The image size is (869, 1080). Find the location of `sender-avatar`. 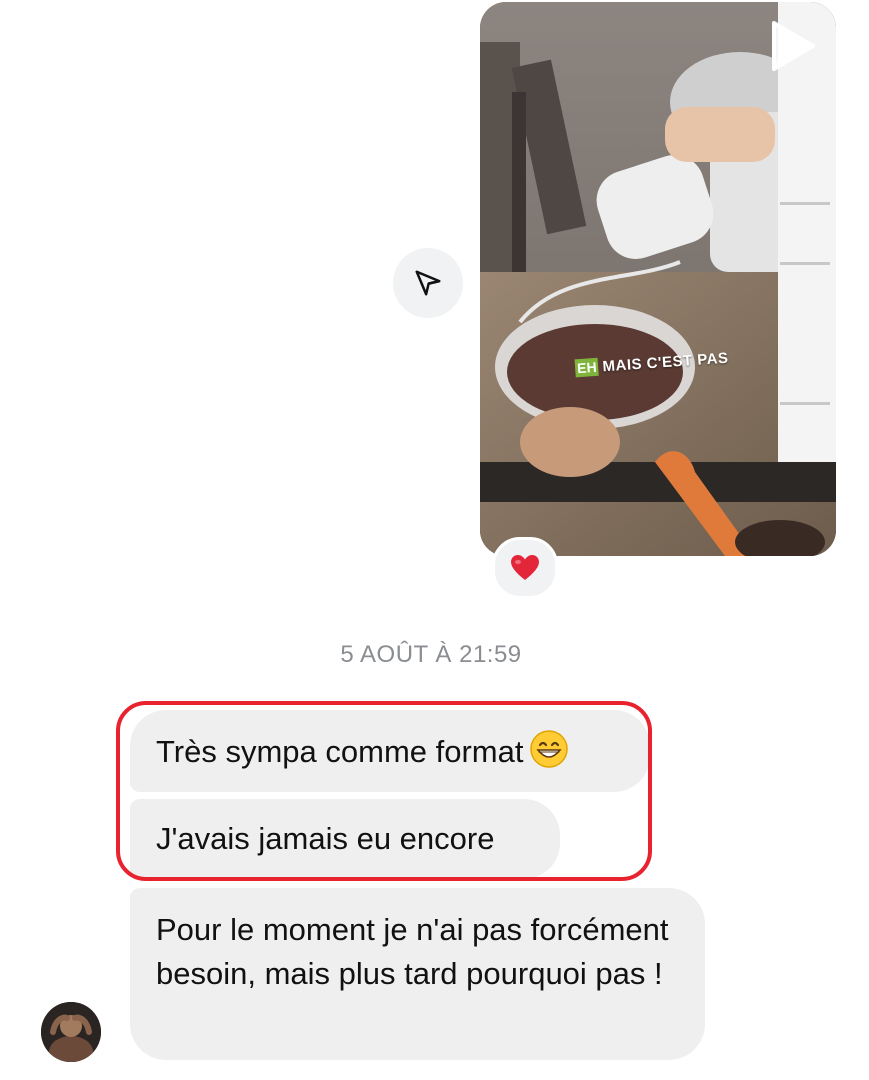

sender-avatar is located at coordinates (71, 1032).